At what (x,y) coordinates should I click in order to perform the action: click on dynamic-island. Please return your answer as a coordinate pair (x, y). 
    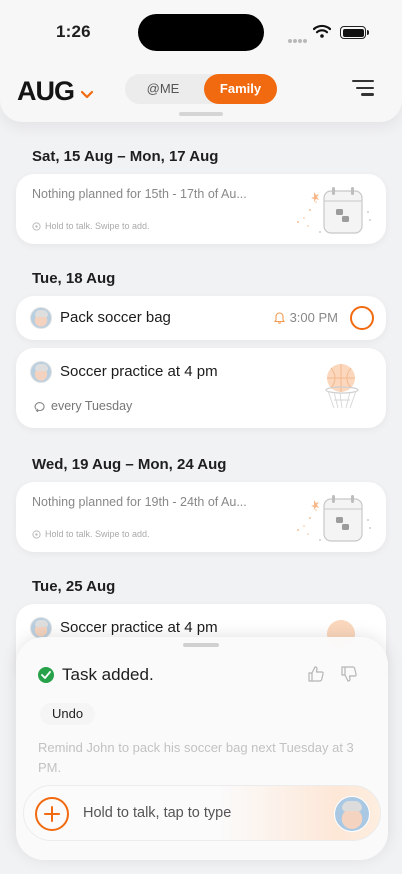
    Looking at the image, I should click on (201, 32).